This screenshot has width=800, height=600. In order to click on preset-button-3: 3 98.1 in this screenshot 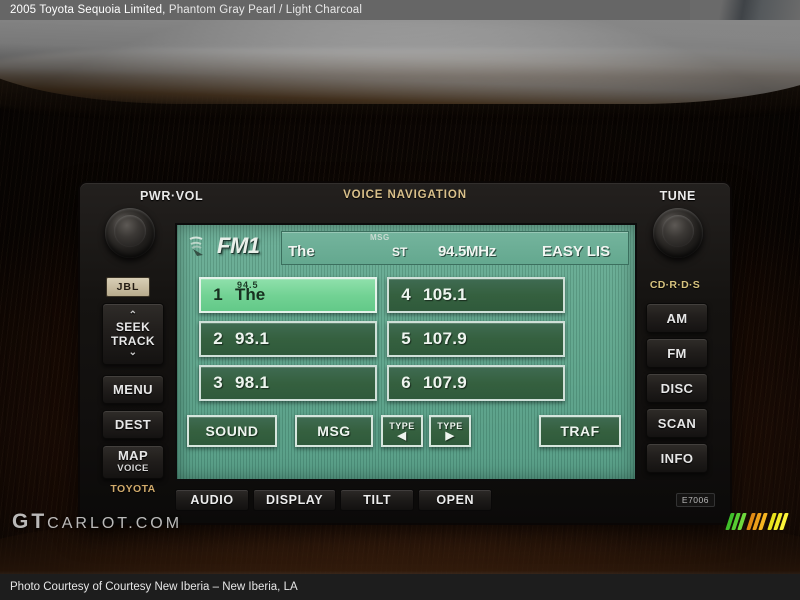, I will do `click(288, 383)`.